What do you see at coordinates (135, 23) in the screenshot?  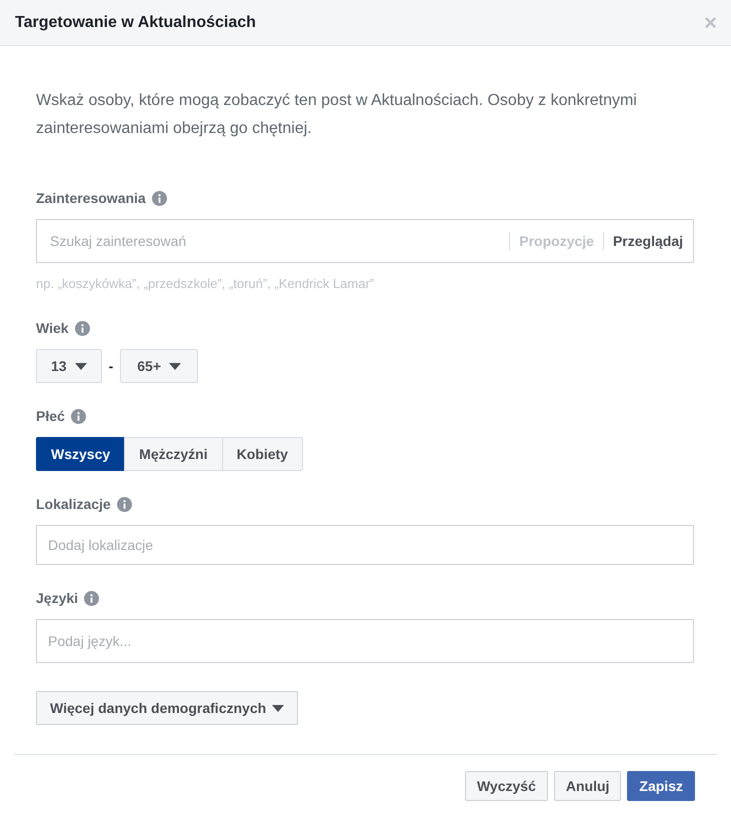 I see `dialog-title: Targetowanie w Aktualnościach` at bounding box center [135, 23].